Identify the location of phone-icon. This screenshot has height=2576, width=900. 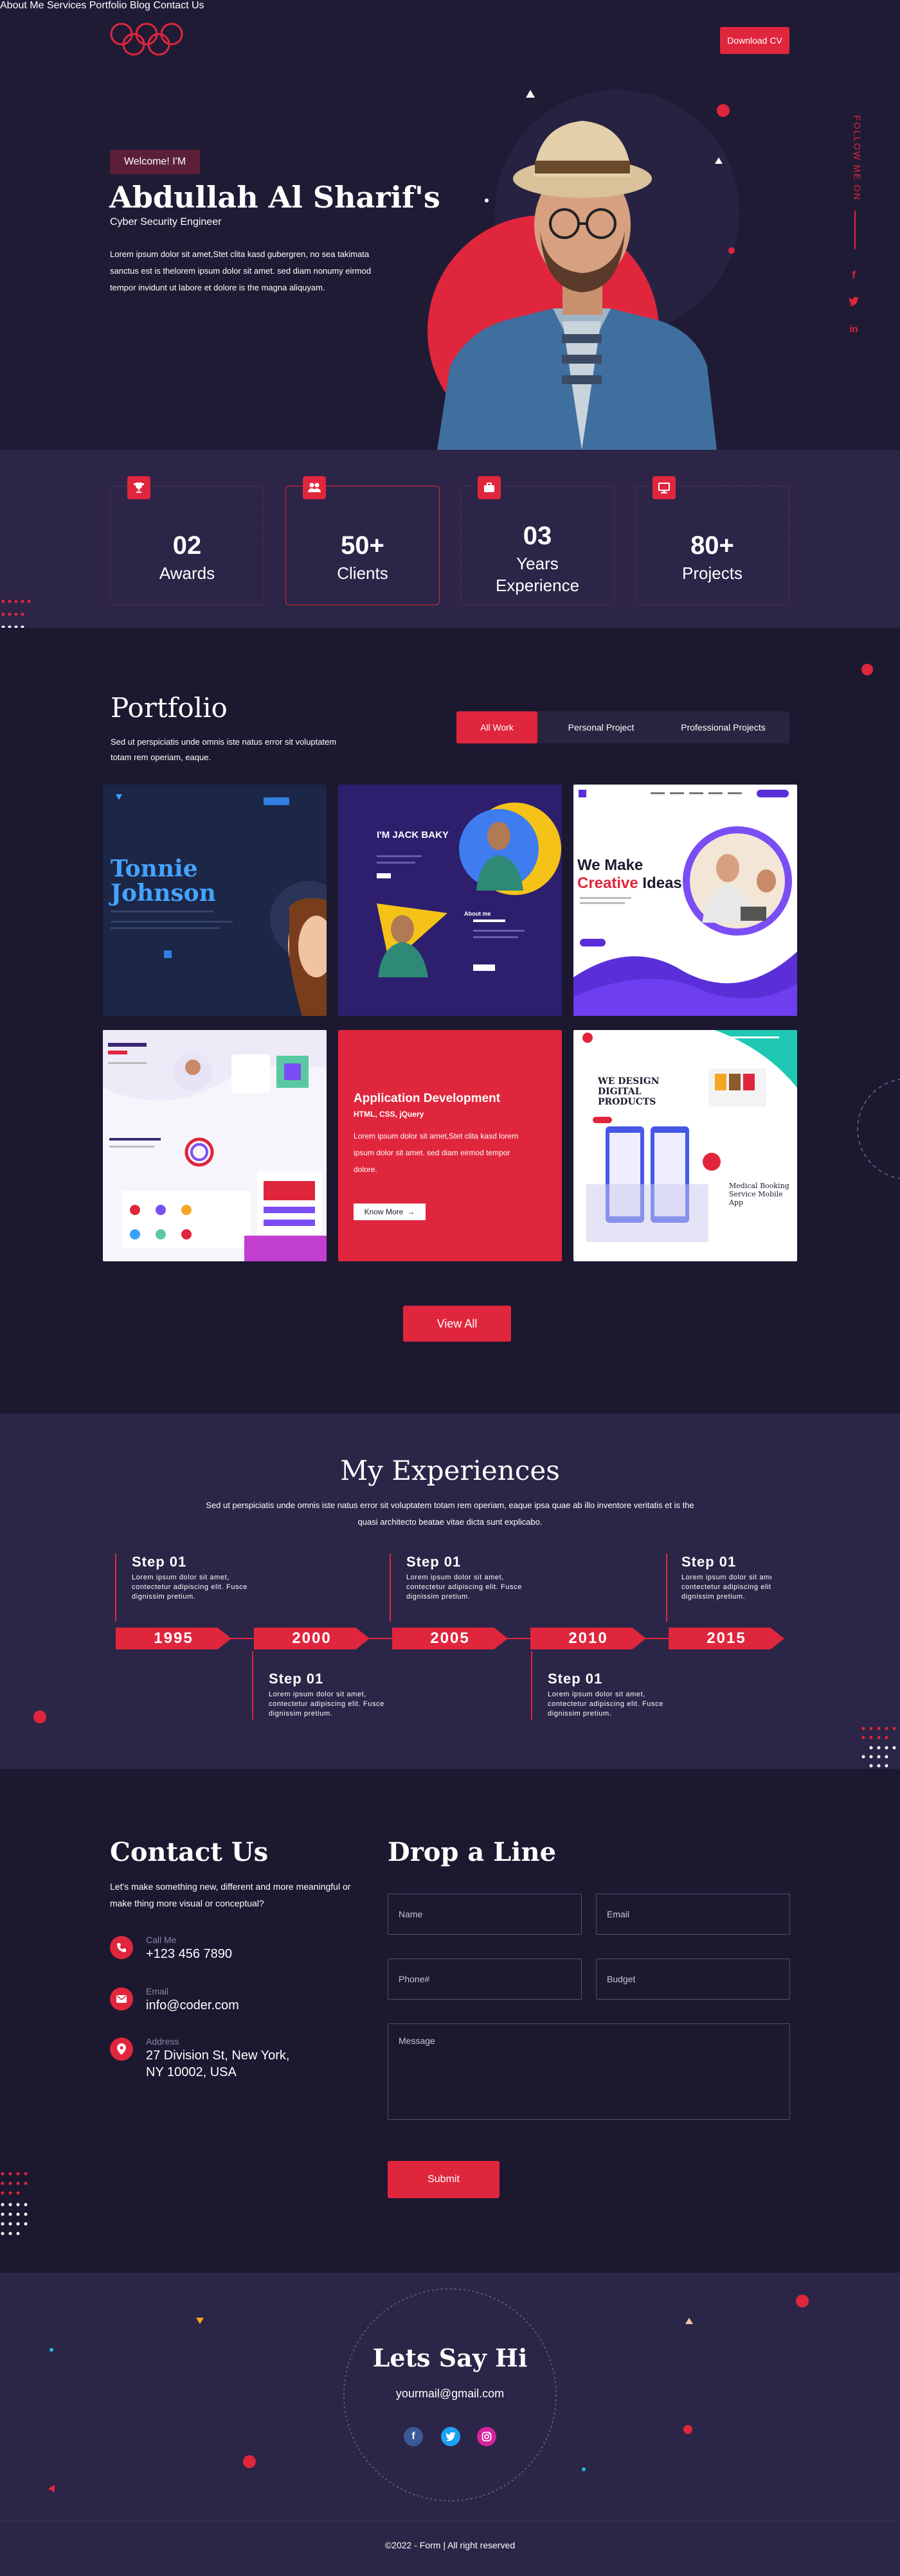
(122, 1948).